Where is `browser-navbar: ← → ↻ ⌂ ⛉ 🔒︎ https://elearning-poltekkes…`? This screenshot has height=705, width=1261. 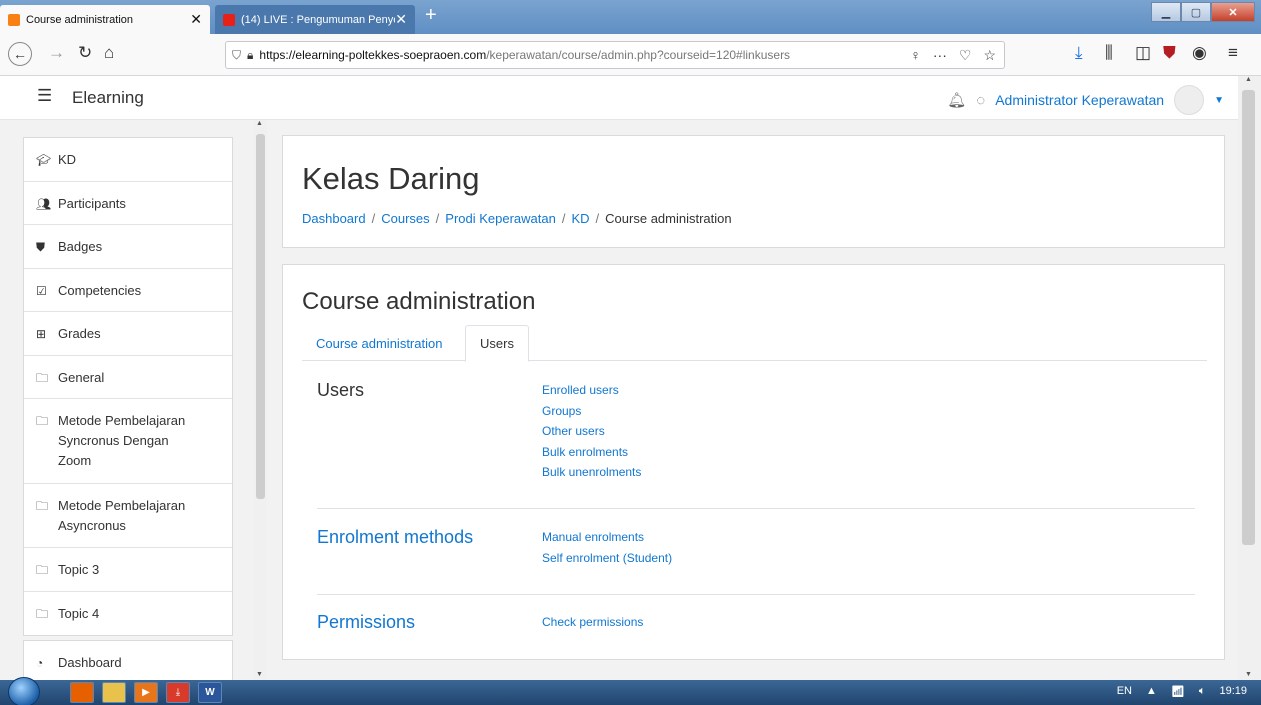
browser-navbar: ← → ↻ ⌂ ⛉ 🔒︎ https://elearning-poltekkes… is located at coordinates (630, 55).